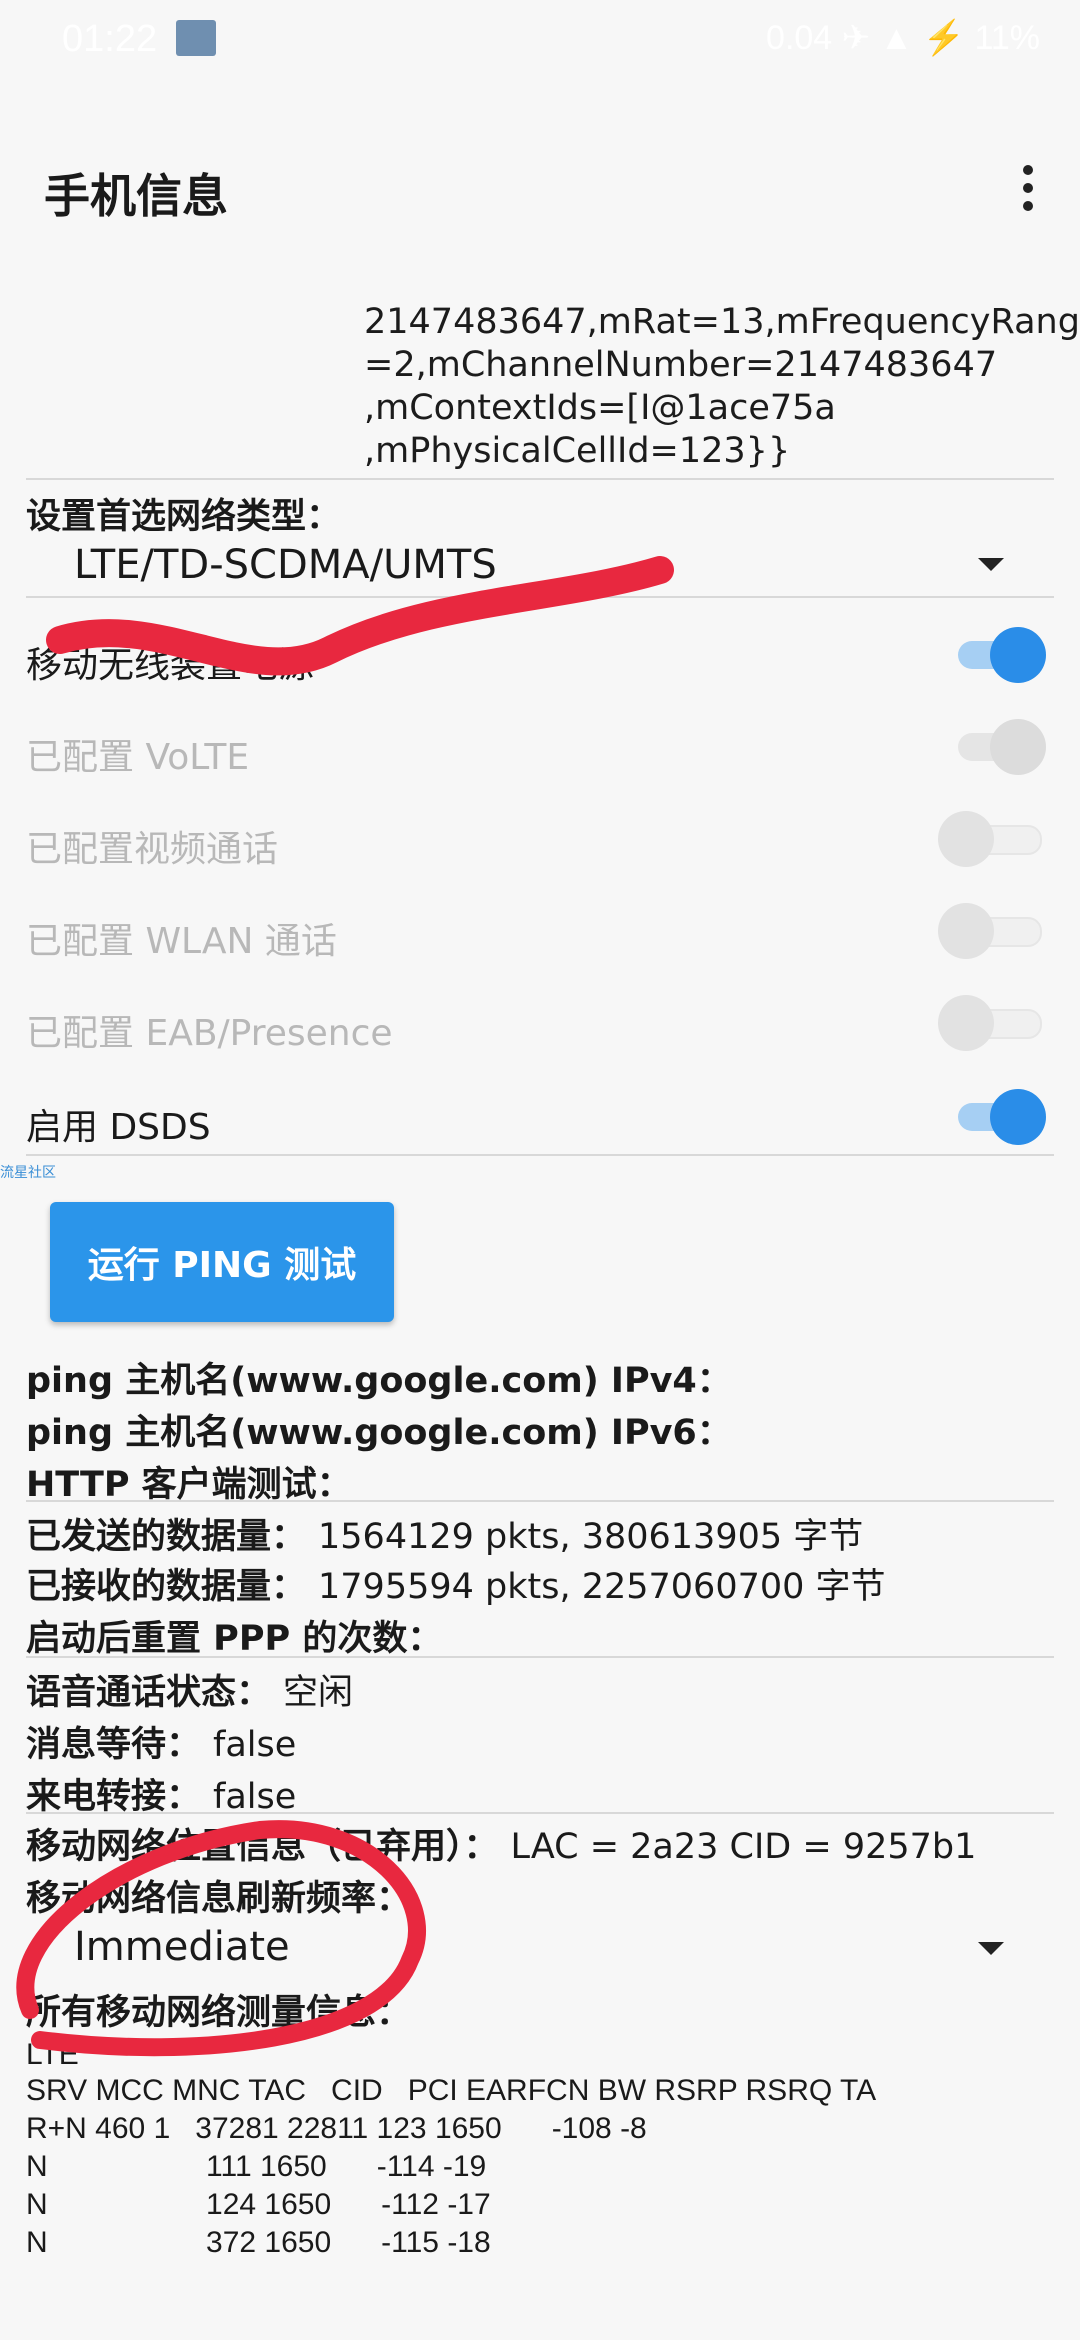 This screenshot has height=2340, width=1080. I want to click on ppp-reset-row: 启动后重置 PPP 的次数：, so click(234, 1639).